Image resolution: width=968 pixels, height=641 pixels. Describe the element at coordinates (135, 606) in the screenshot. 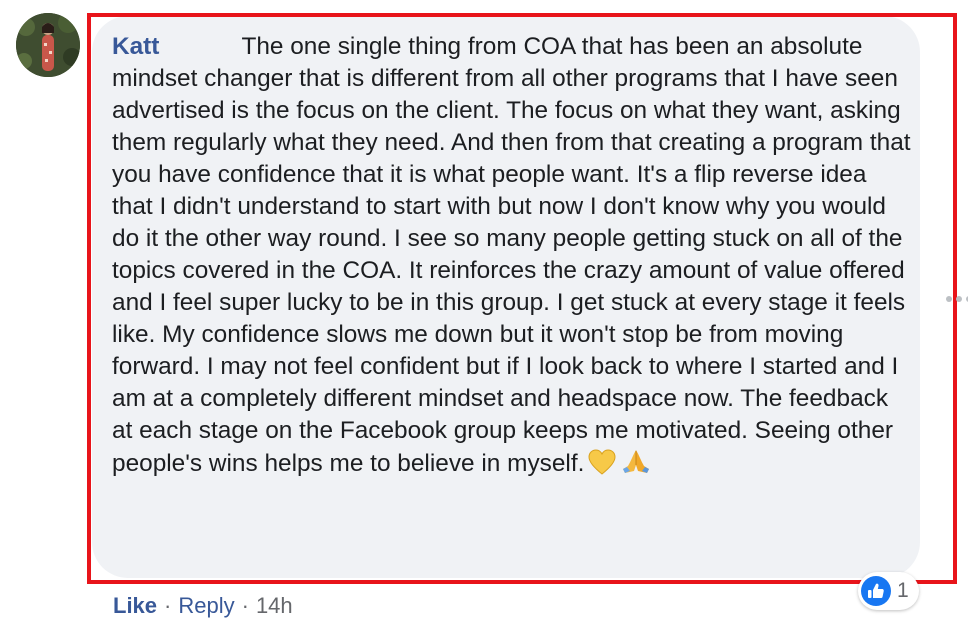

I see `like-button: Like` at that location.